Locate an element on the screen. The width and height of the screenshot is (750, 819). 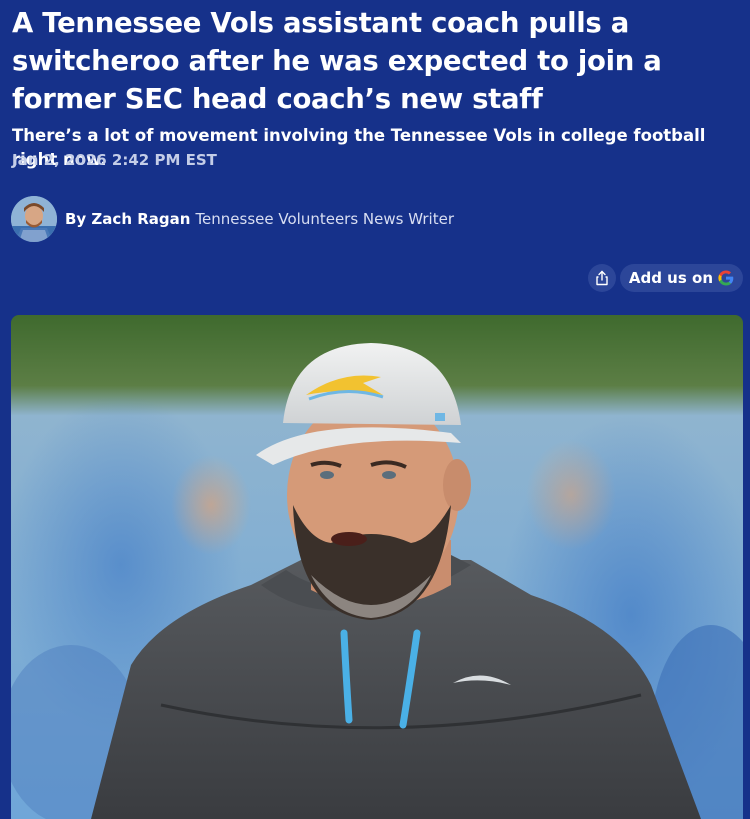
author-role: Tennessee Volunteers News Writer is located at coordinates (324, 219).